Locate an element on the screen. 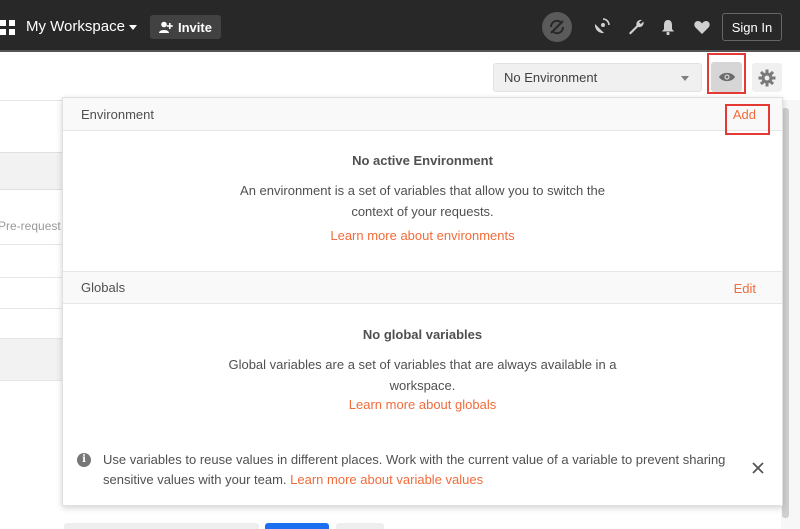  edit-globals-link: Edit is located at coordinates (745, 288).